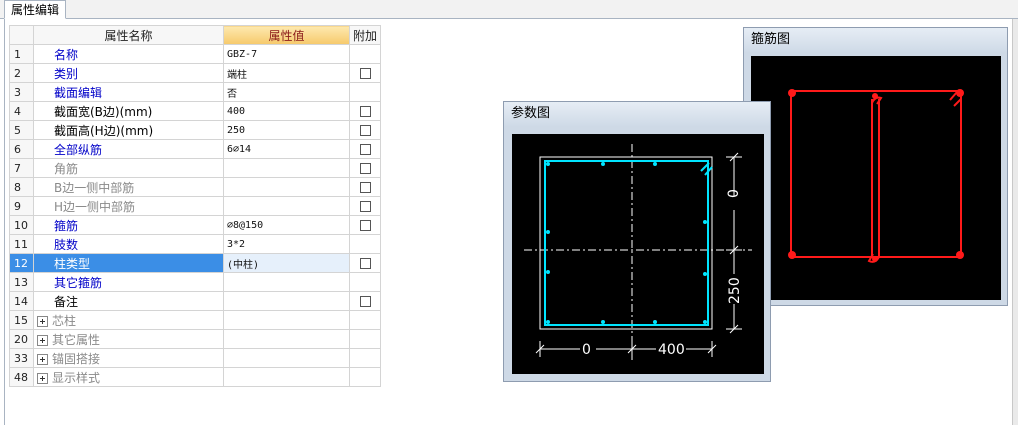 The height and width of the screenshot is (425, 1018). I want to click on property-name-cell: 截面高(H边)(mm), so click(128, 130).